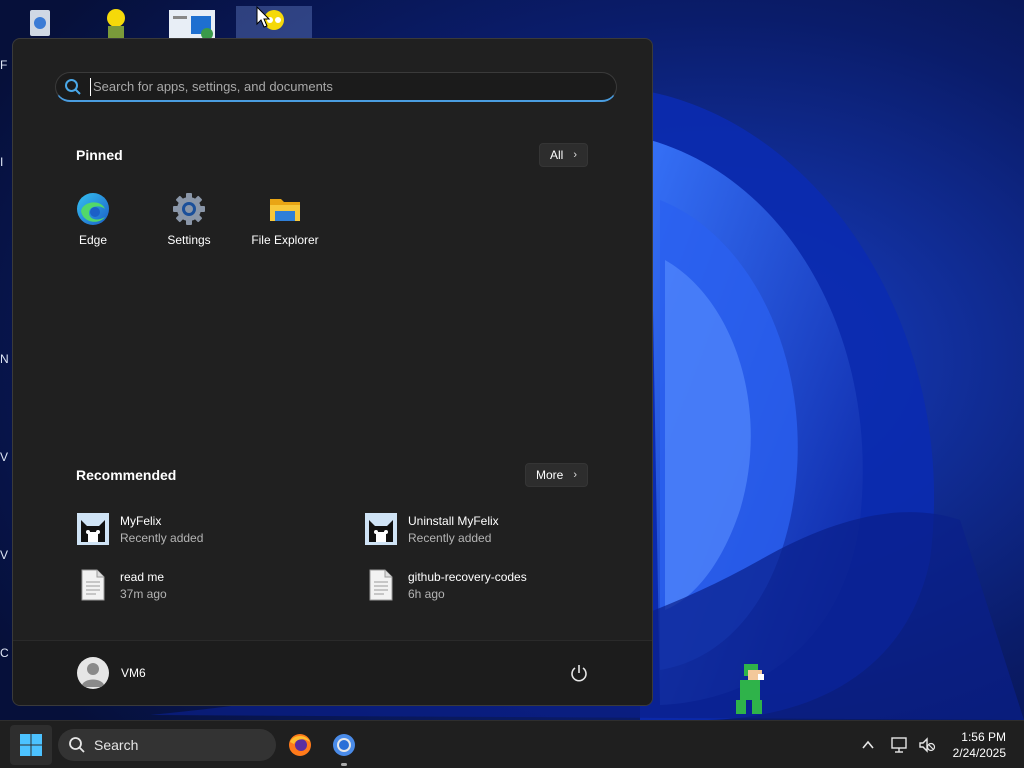  I want to click on recommended-item-time: 6h ago, so click(426, 593).